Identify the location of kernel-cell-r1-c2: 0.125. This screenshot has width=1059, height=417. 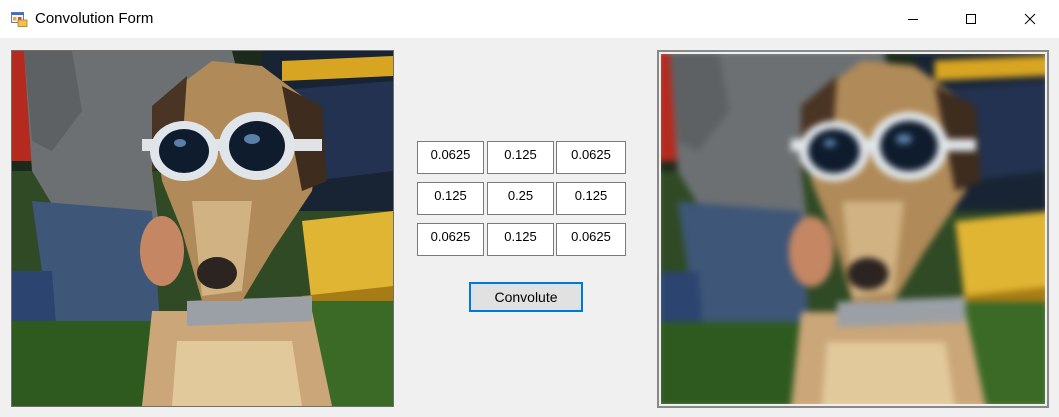
(591, 198).